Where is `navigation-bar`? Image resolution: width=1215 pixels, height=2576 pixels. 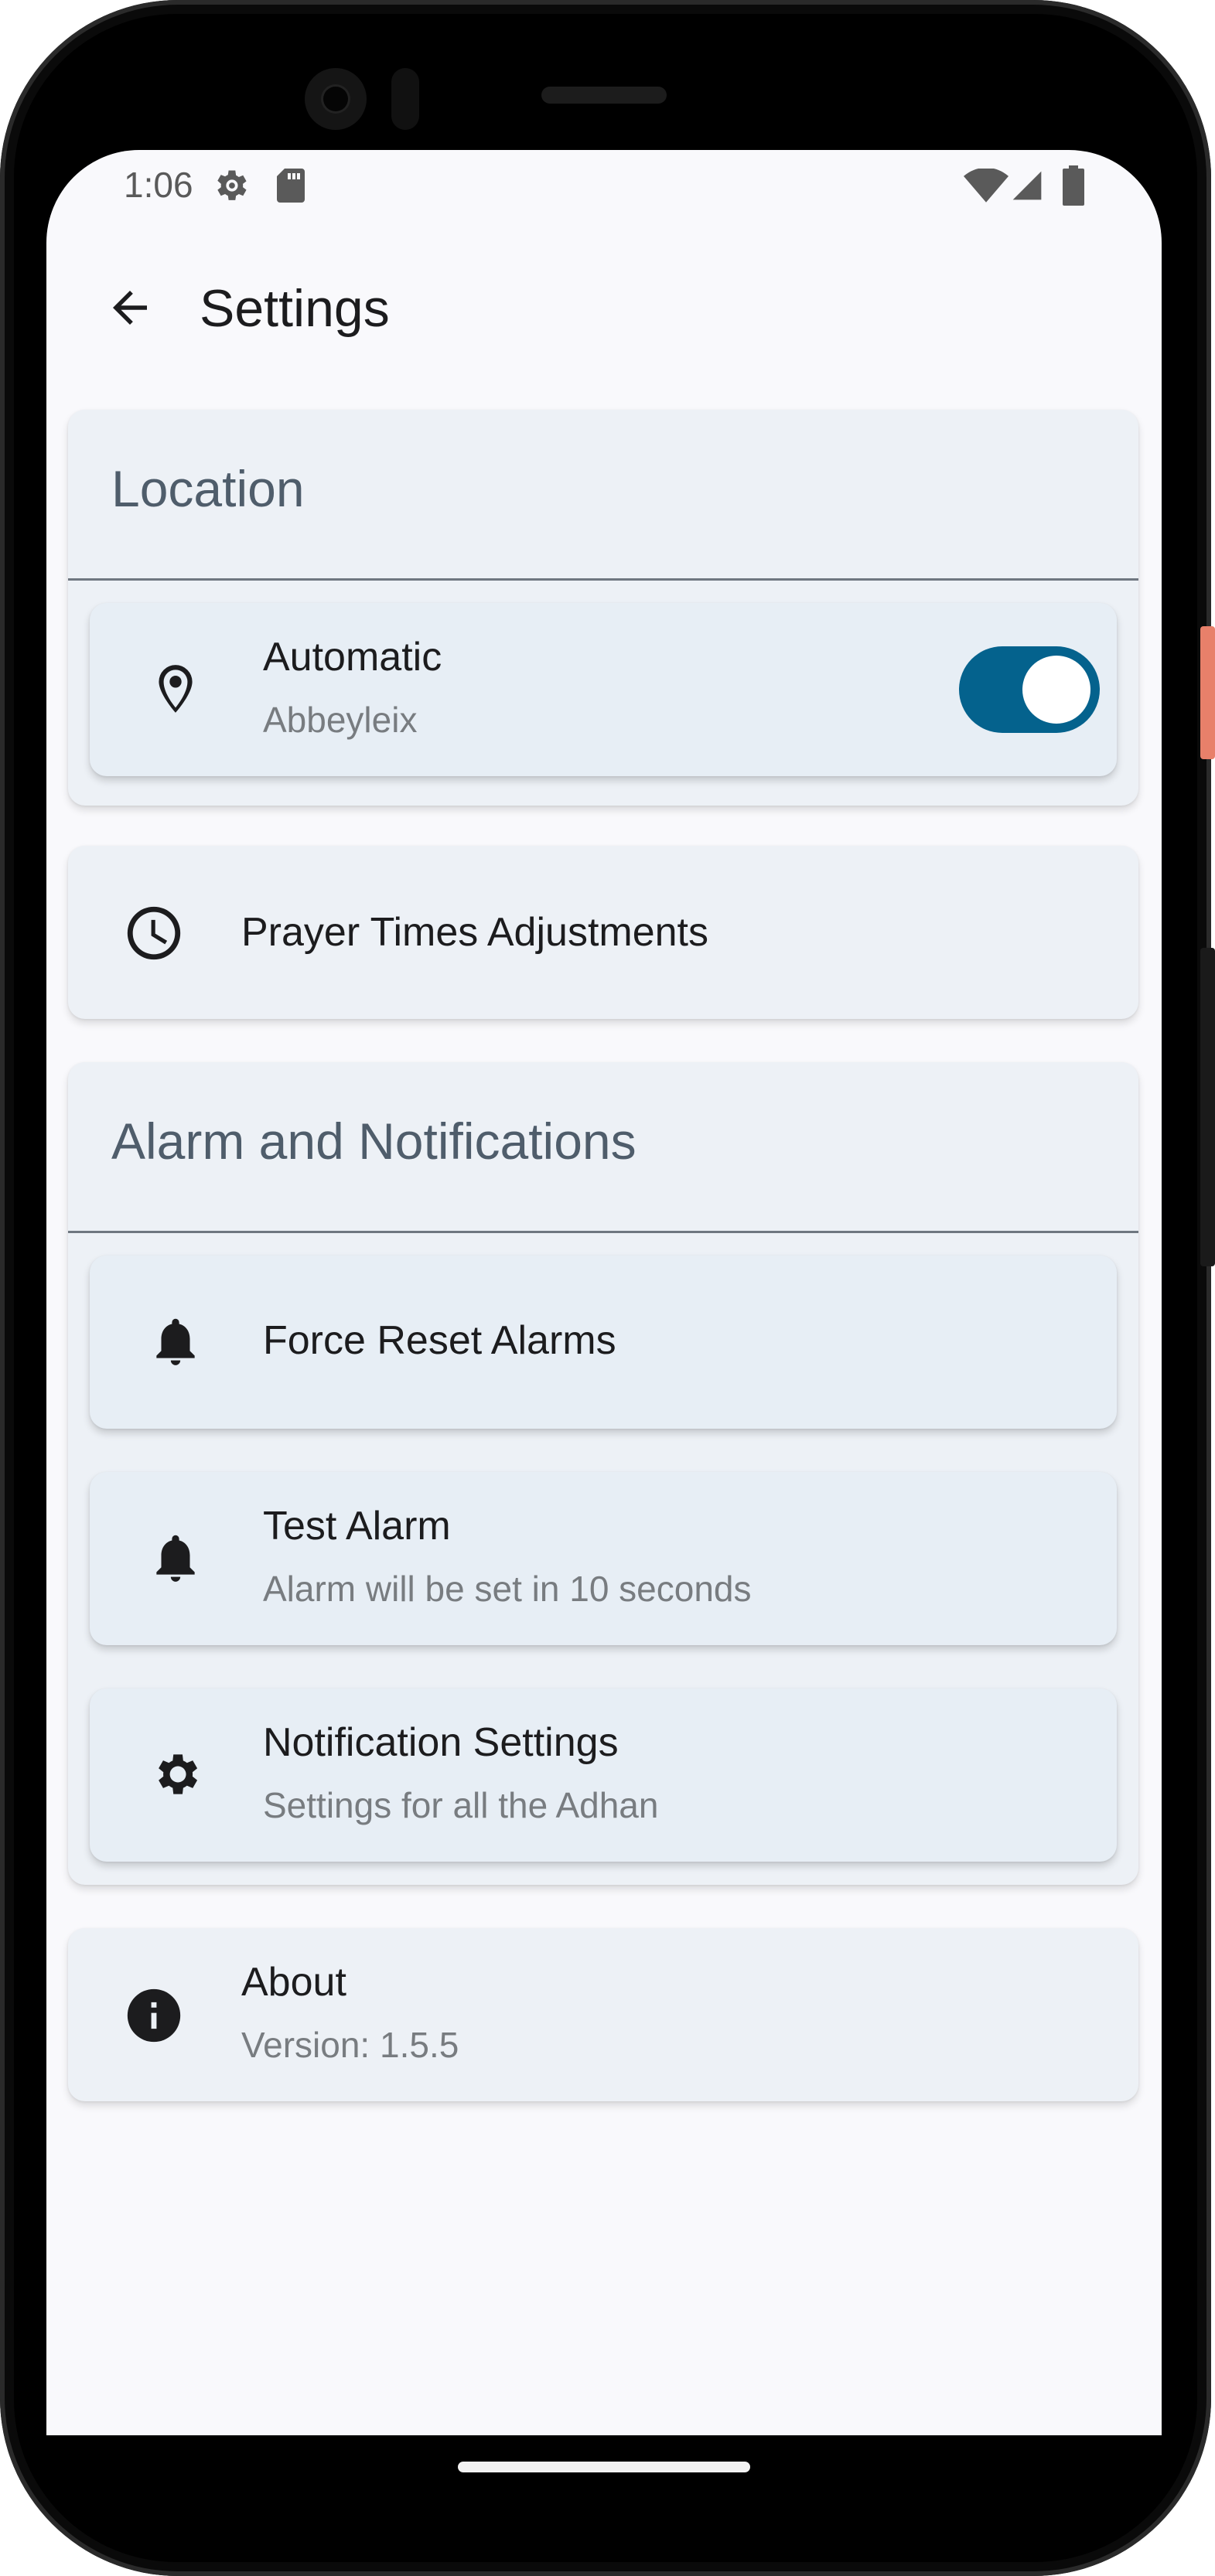 navigation-bar is located at coordinates (604, 2489).